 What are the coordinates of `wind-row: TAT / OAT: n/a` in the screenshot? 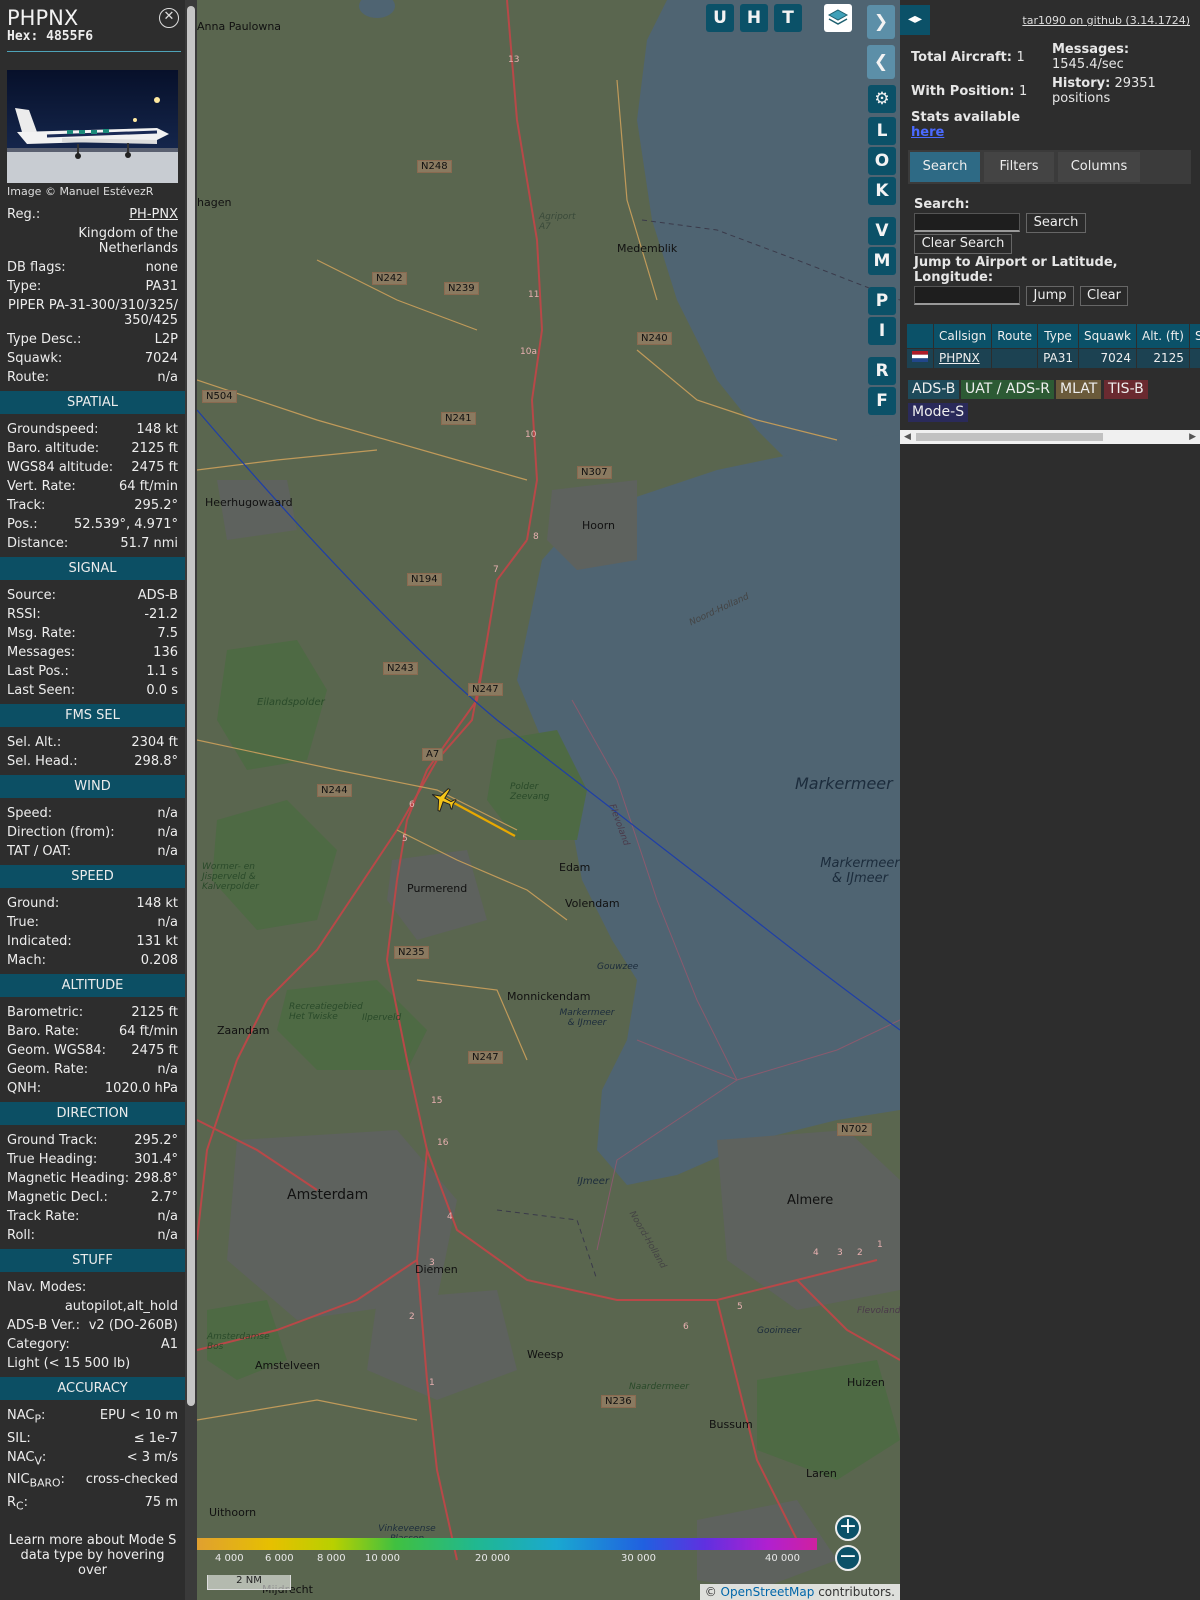 It's located at (92, 851).